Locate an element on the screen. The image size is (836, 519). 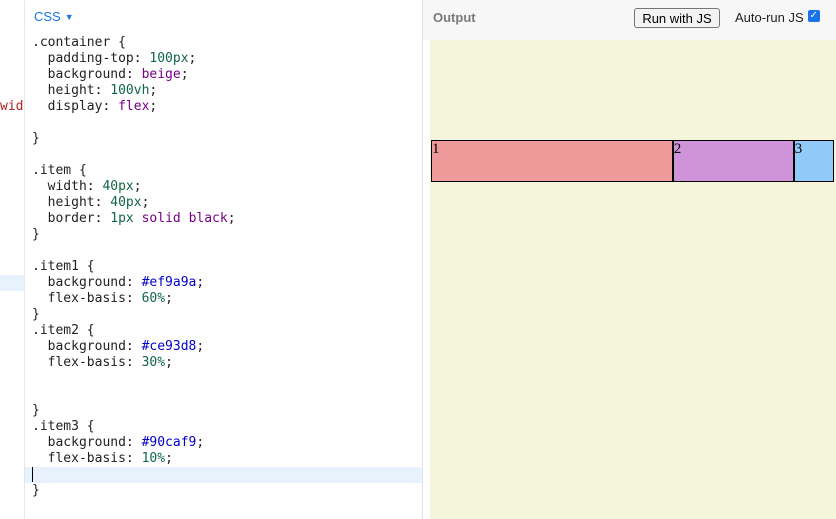
code-line: border: 1px solid black; is located at coordinates (223, 219).